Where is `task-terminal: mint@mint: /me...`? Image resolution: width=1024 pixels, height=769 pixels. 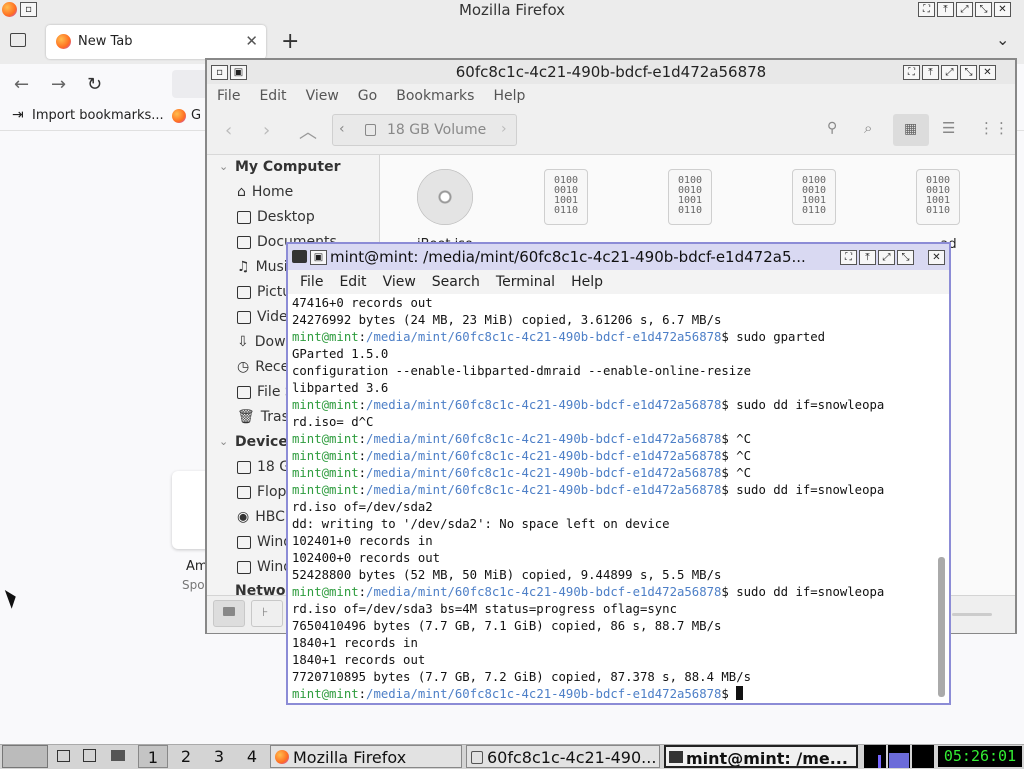 task-terminal: mint@mint: /me... is located at coordinates (761, 756).